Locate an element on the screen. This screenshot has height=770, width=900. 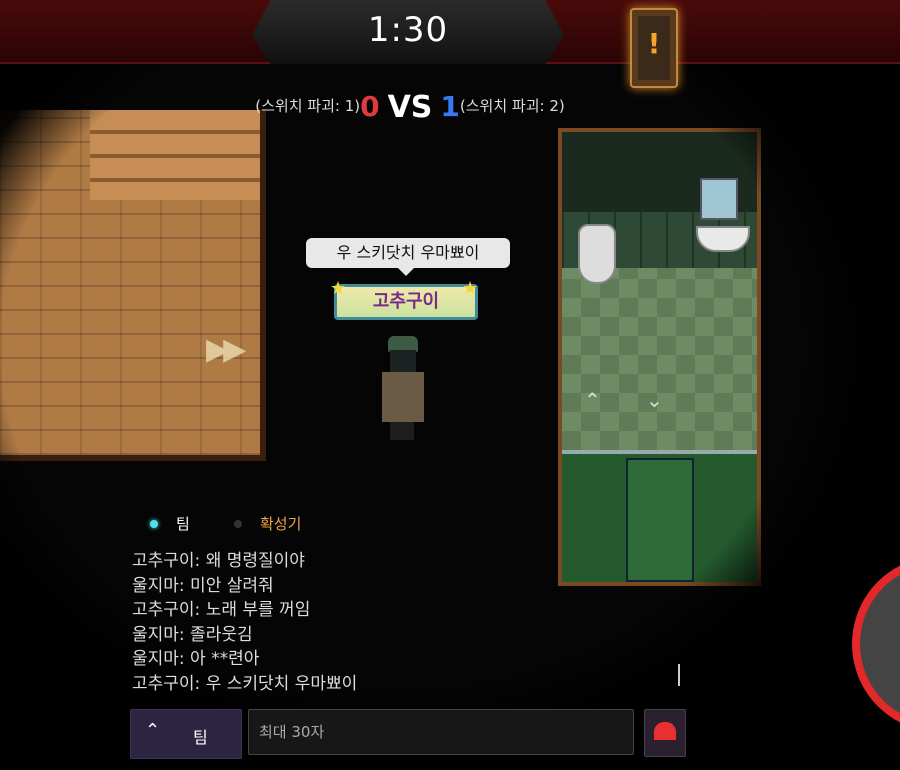
inactive-dot-icon is located at coordinates (238, 524).